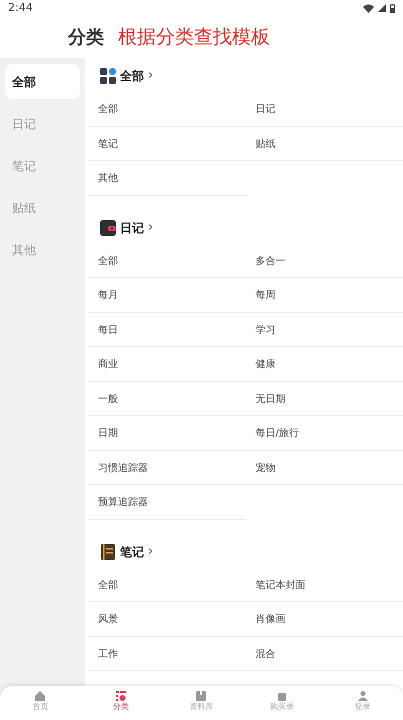  What do you see at coordinates (108, 76) in the screenshot?
I see `grid-icon` at bounding box center [108, 76].